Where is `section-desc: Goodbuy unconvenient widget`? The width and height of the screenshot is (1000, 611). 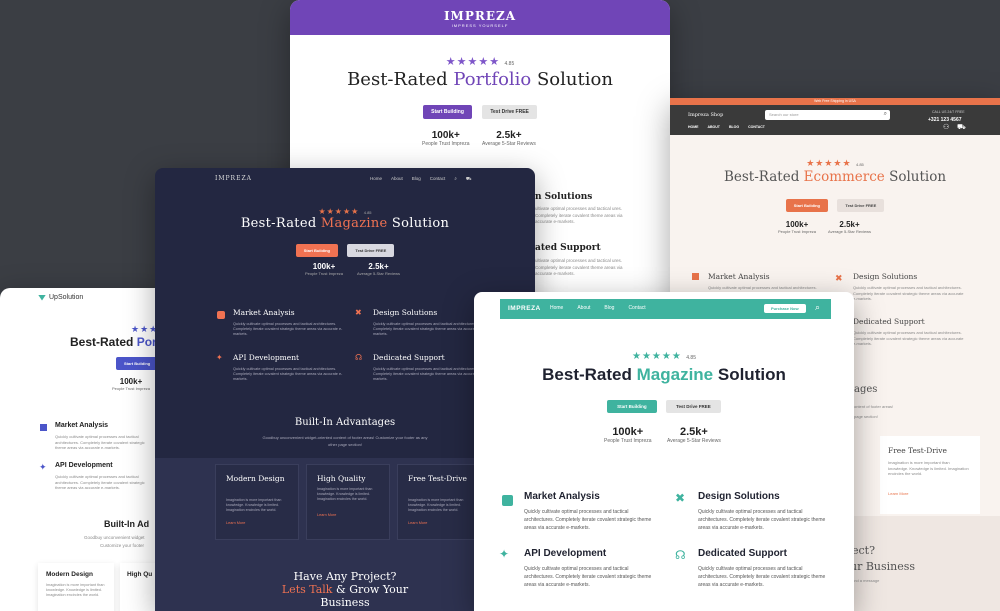
section-desc: Goodbuy unconvenient widget is located at coordinates (114, 537).